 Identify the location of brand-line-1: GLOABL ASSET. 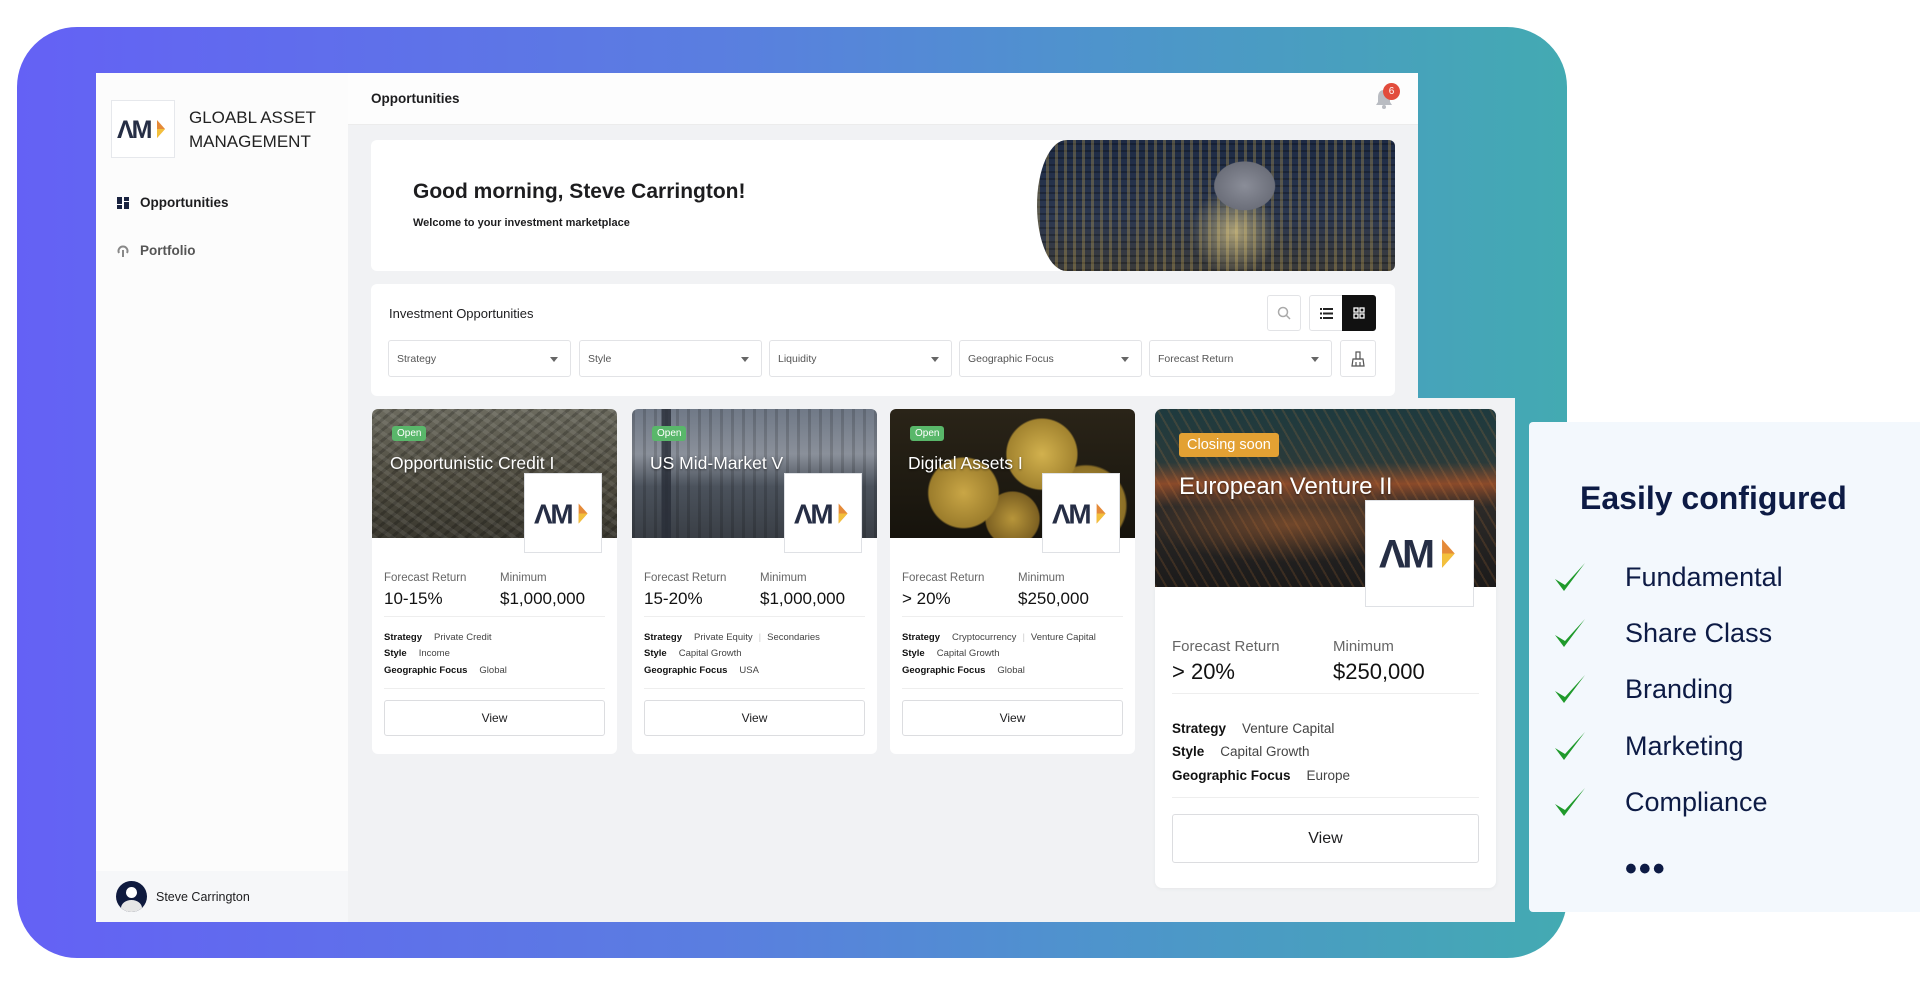
(252, 117).